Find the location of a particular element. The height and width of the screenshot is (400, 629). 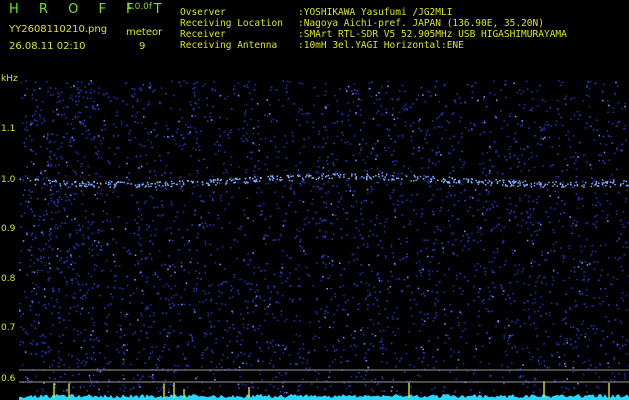

y-tick-label: 0.8 is located at coordinates (8, 279).